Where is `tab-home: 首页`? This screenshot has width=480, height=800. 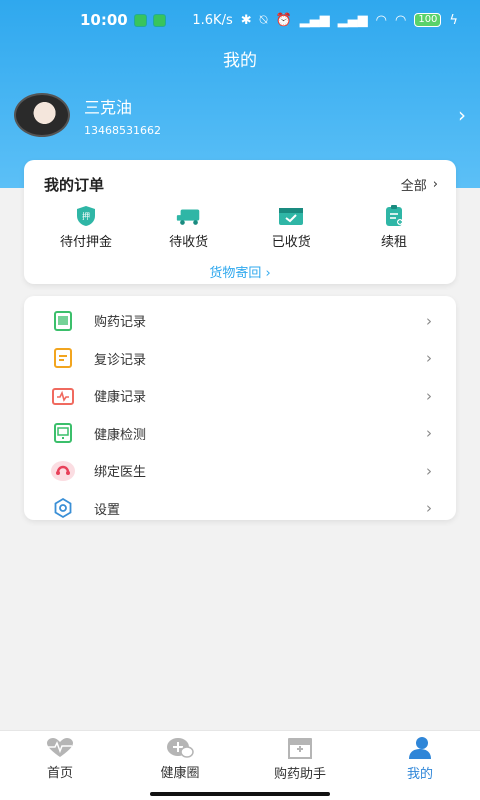 tab-home: 首页 is located at coordinates (60, 758).